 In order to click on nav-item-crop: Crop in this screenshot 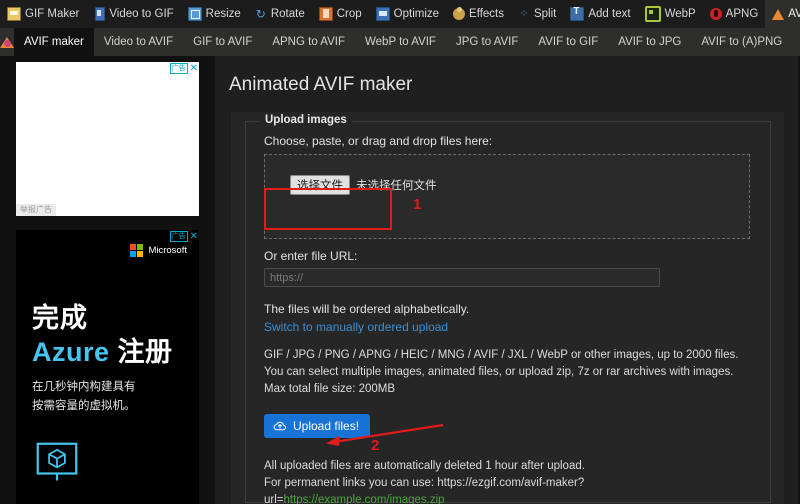, I will do `click(340, 14)`.